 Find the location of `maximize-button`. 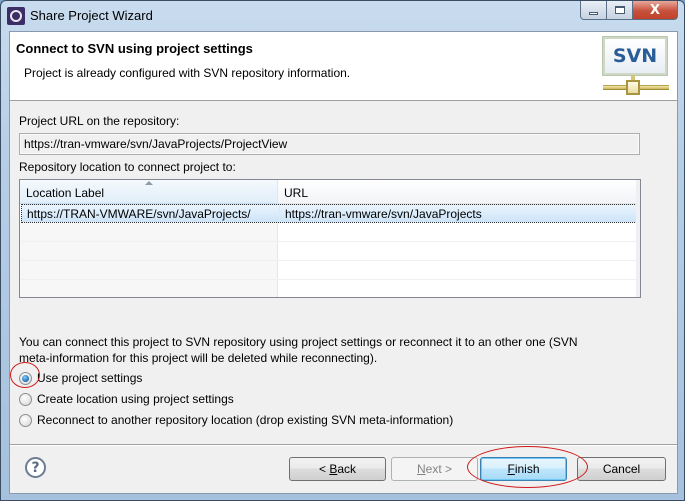

maximize-button is located at coordinates (620, 10).